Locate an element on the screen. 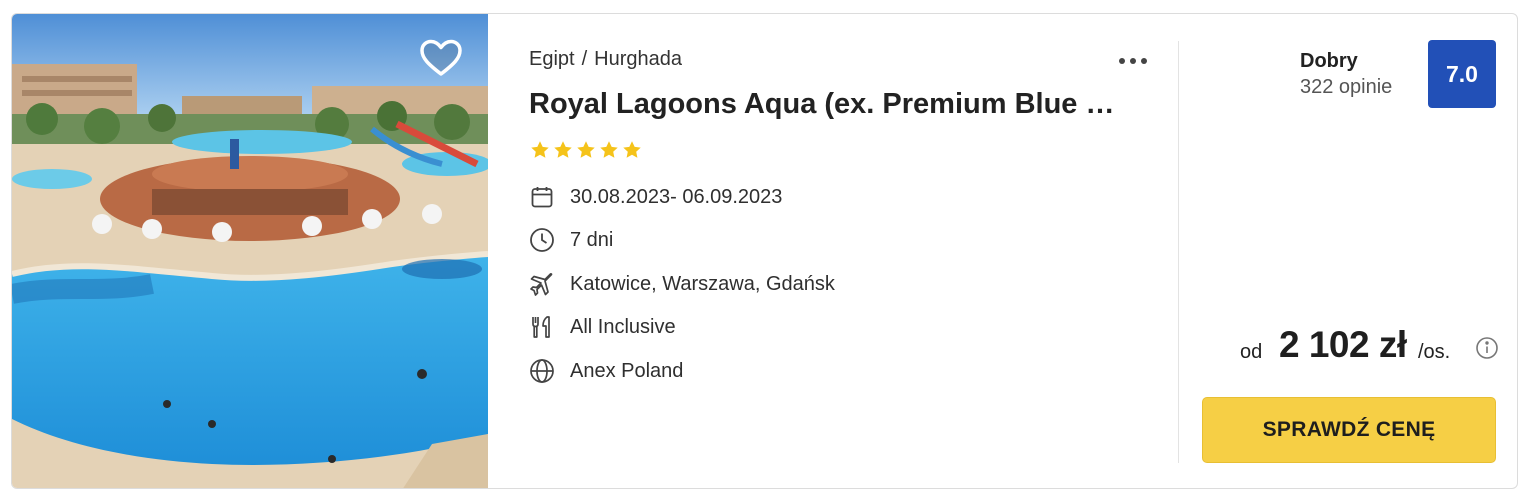 The image size is (1530, 499). breadcrumb: Egipt / Hurghada is located at coordinates (605, 59).